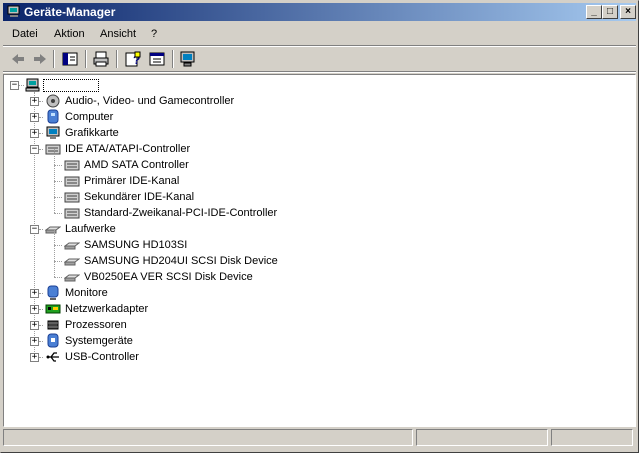  I want to click on tree-category: + Computer, so click(304, 117).